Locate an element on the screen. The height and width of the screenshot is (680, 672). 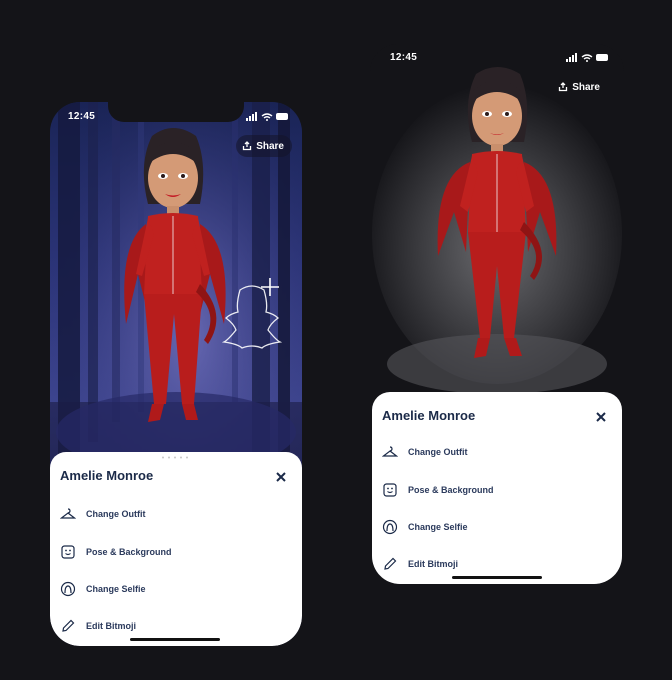
drag-handle is located at coordinates (175, 457).